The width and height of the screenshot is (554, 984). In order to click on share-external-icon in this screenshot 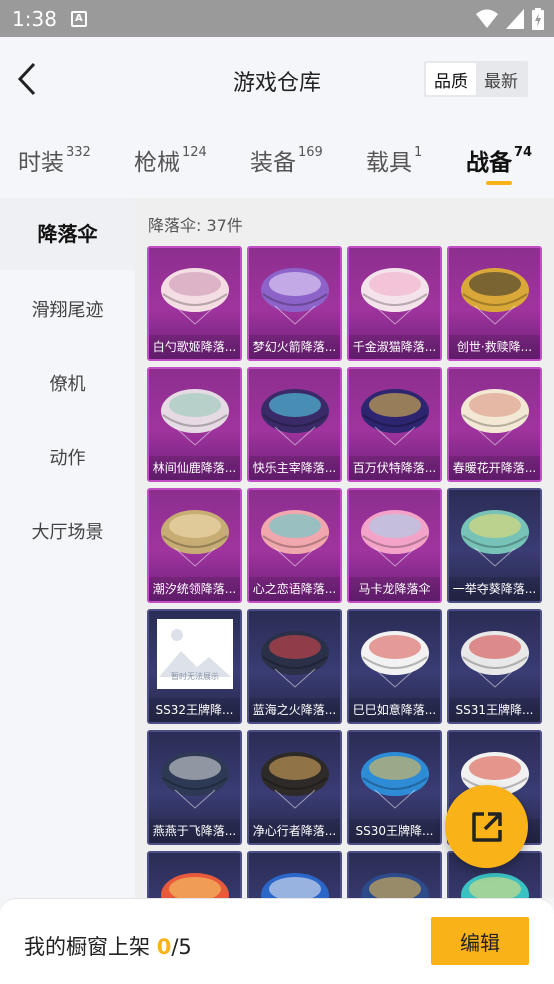, I will do `click(486, 826)`.